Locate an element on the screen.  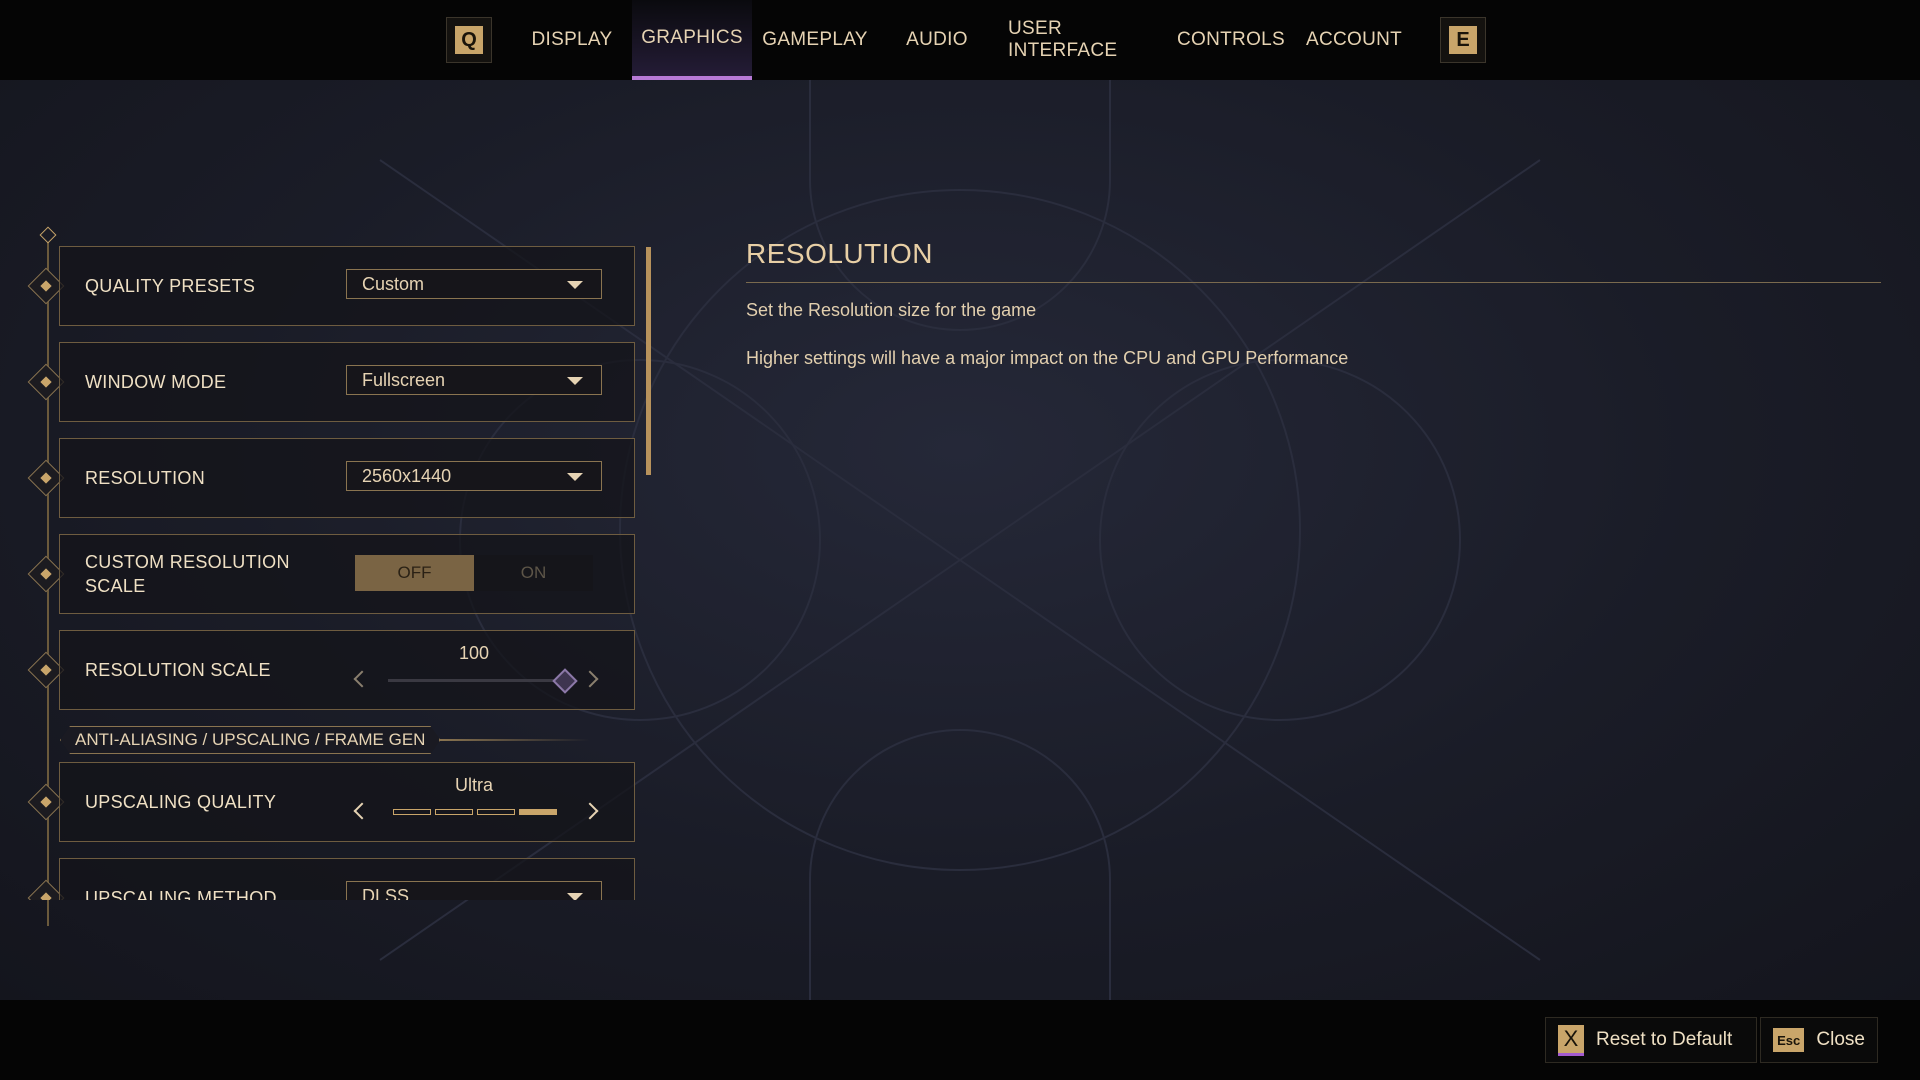
q-key-label: Q is located at coordinates (469, 40).